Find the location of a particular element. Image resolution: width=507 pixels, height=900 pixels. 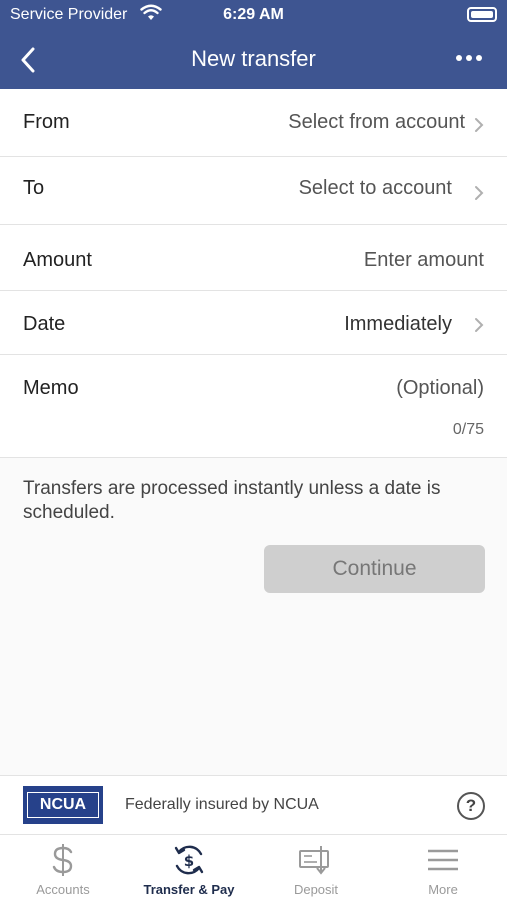

tab-transfer-pay: $ Transfer & Pay is located at coordinates (189, 867).